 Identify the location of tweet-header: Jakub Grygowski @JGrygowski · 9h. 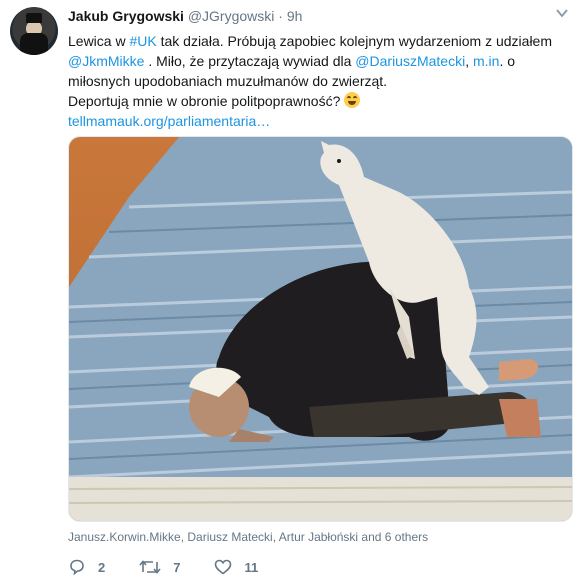
(185, 16).